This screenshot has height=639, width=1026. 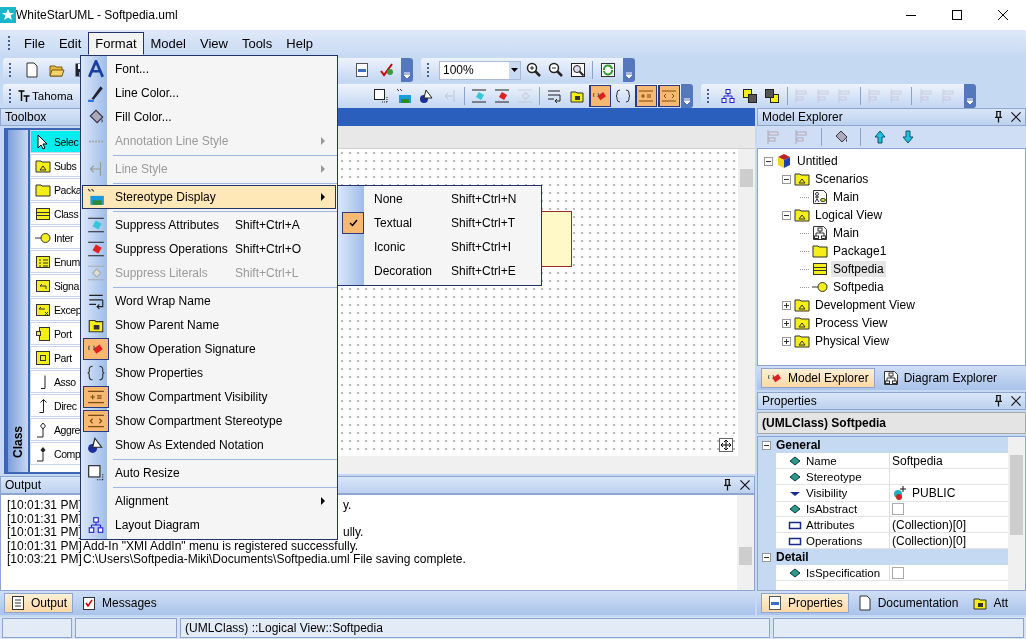 What do you see at coordinates (908, 137) in the screenshot?
I see `down-arrow-icon` at bounding box center [908, 137].